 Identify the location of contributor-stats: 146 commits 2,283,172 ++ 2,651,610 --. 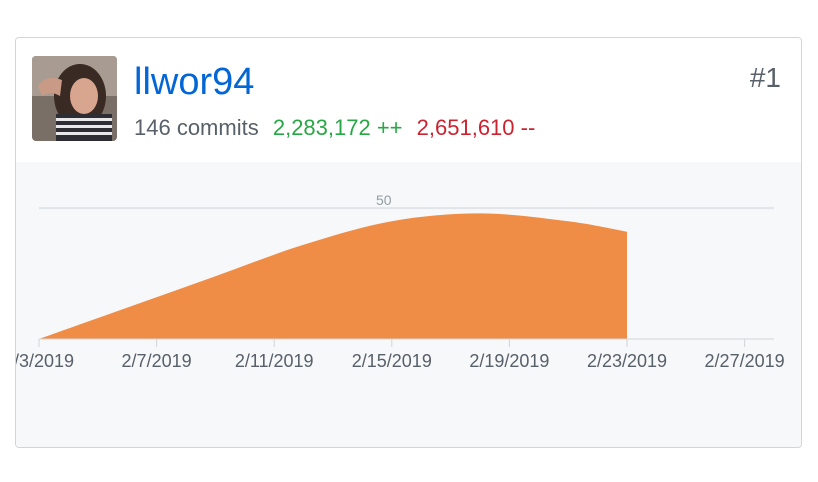
(334, 128).